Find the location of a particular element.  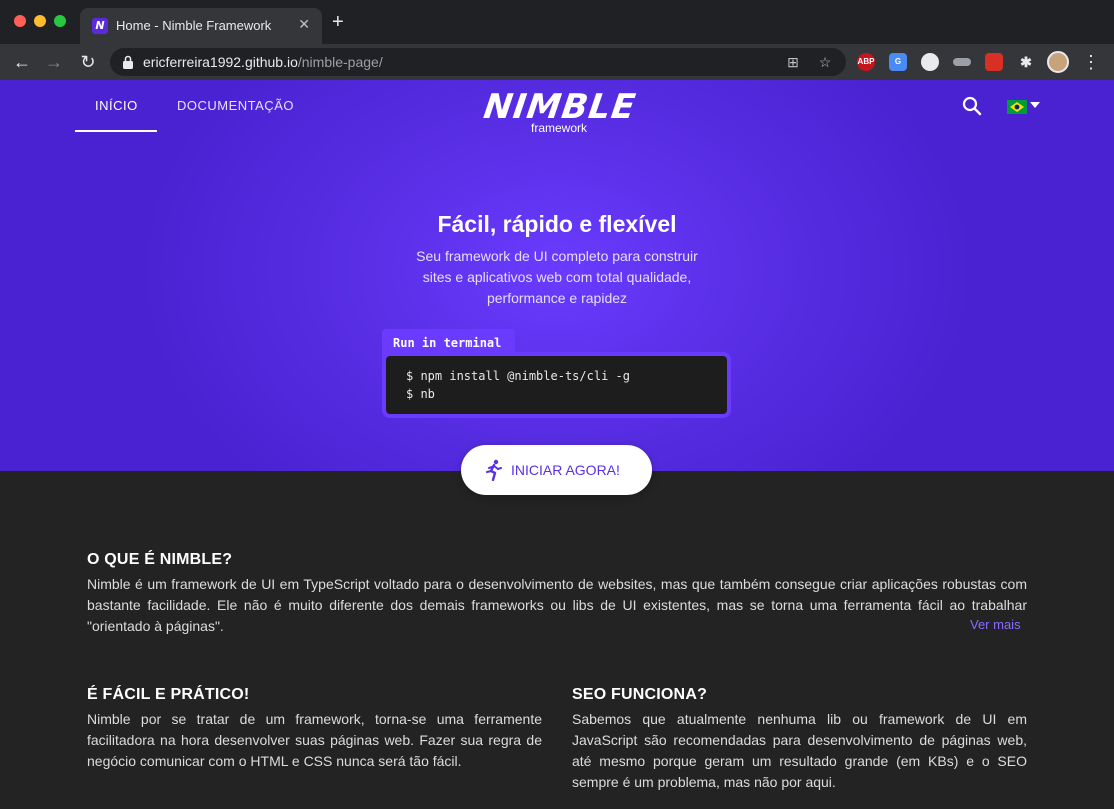

top-nav: INÍCIO DOCUMENTAÇÃO NIMBLE framework is located at coordinates (557, 107).